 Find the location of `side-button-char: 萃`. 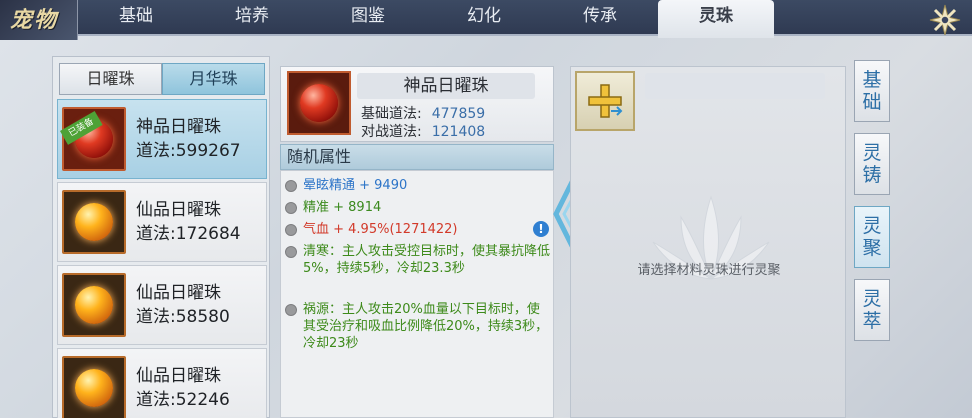

side-button-char: 萃 is located at coordinates (872, 321).